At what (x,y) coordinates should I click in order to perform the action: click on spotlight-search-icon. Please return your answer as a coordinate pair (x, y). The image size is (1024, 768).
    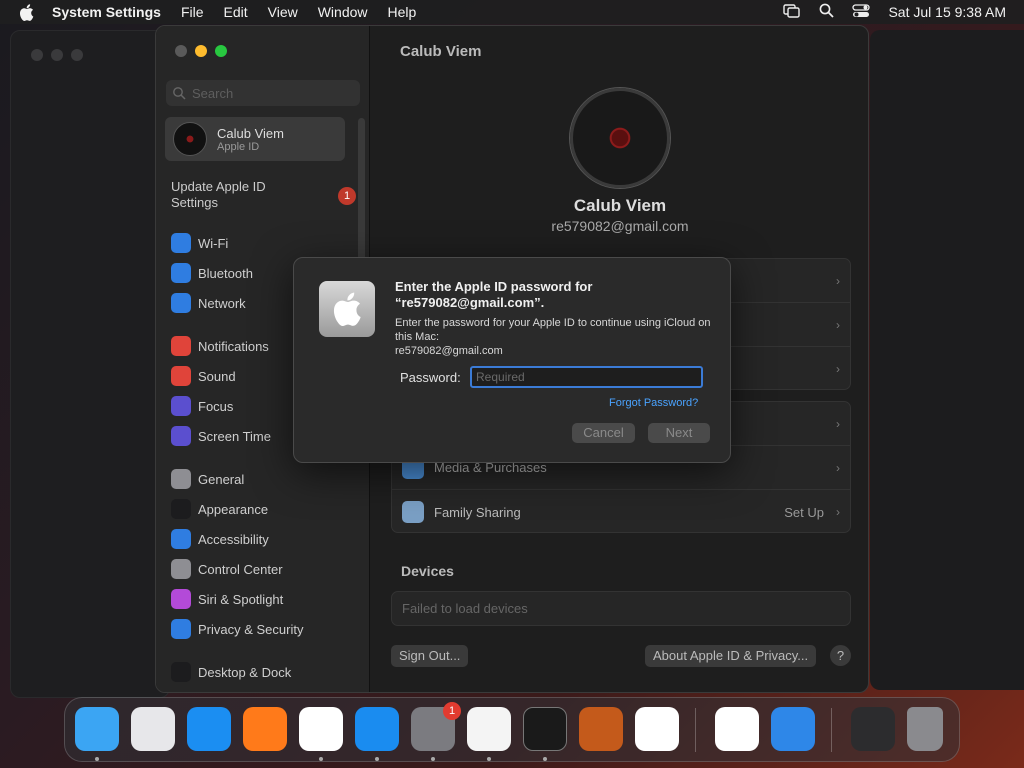
    Looking at the image, I should click on (827, 12).